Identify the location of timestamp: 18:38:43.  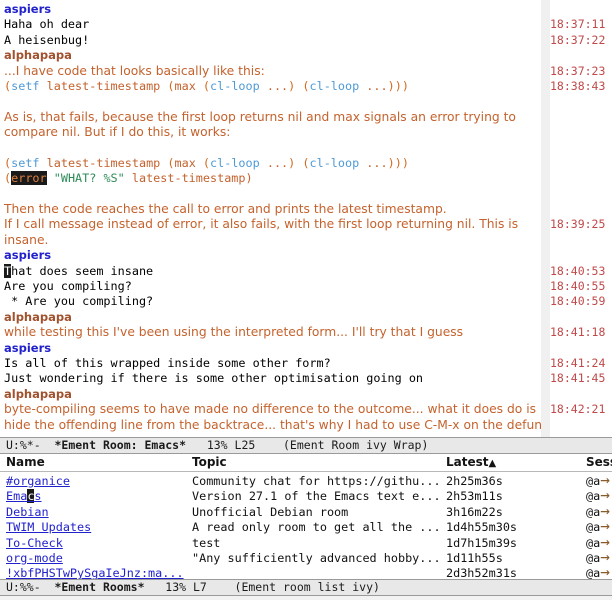
(578, 85).